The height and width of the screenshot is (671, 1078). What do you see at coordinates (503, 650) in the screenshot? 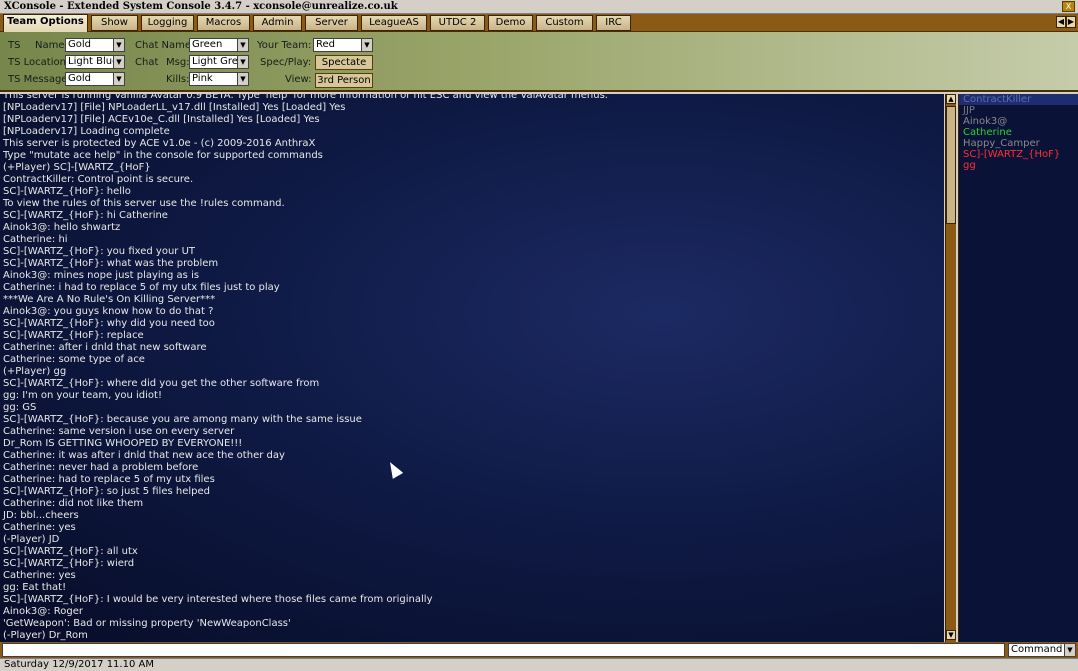
I see `command-input` at bounding box center [503, 650].